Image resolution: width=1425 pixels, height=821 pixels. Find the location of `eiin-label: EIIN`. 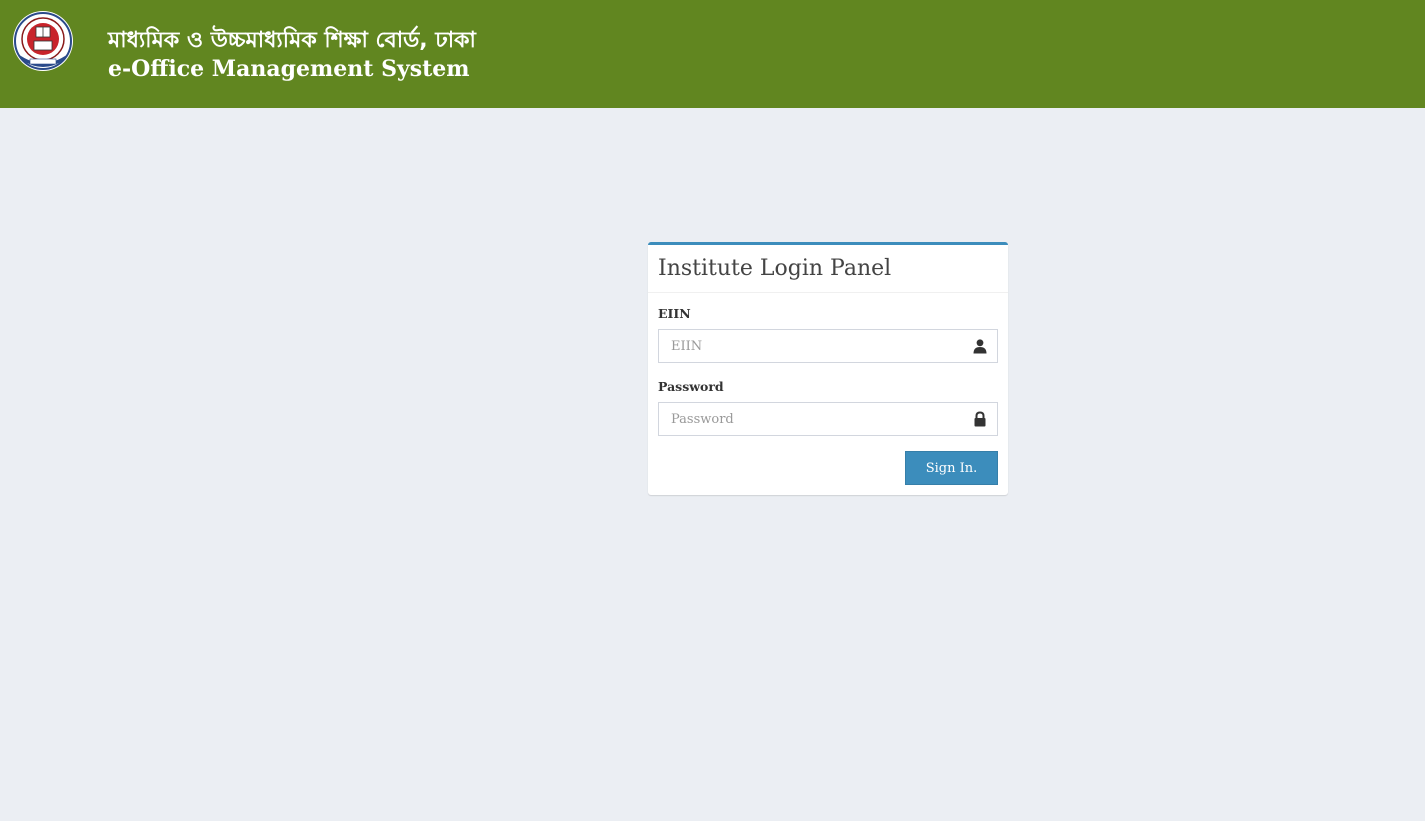

eiin-label: EIIN is located at coordinates (674, 313).